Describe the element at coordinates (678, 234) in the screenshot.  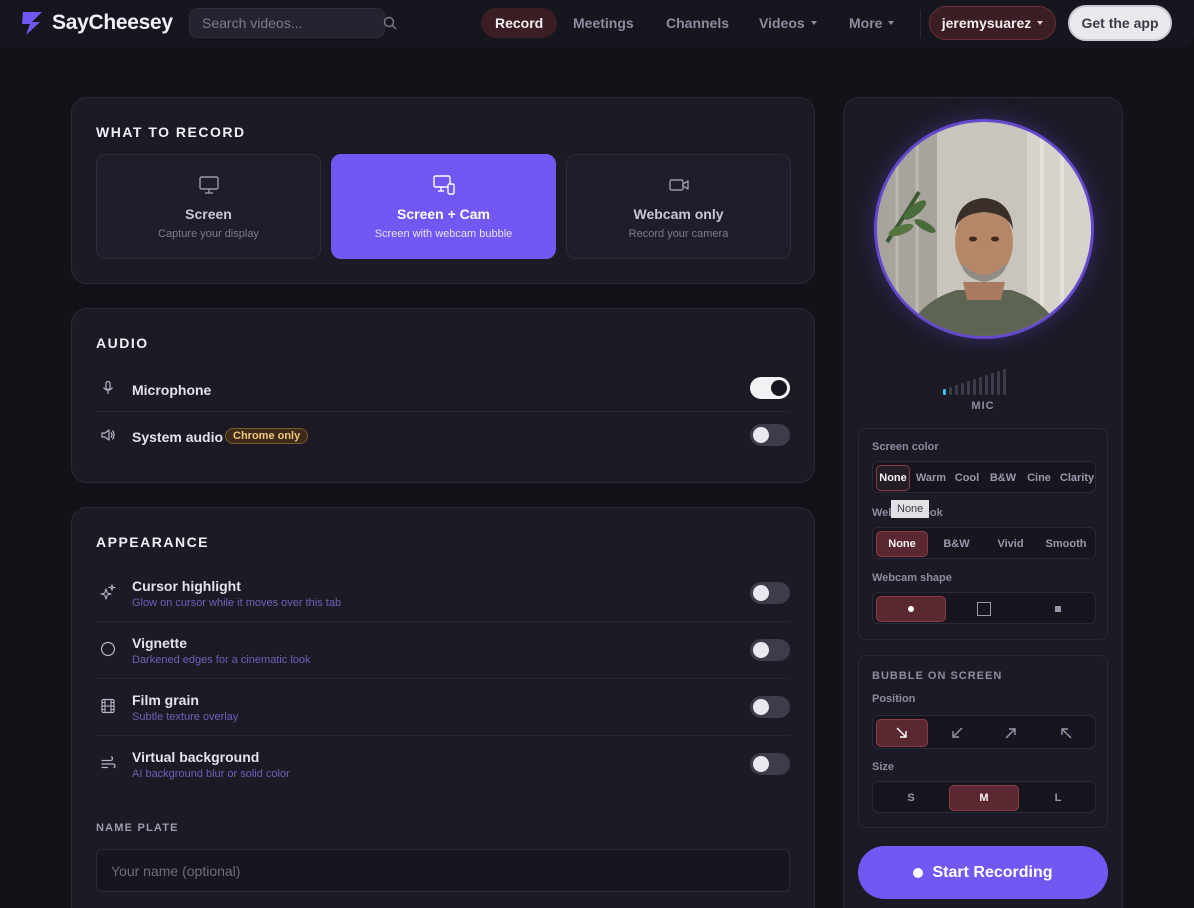
I see `mode-webcam-subtitle: Record your camera` at that location.